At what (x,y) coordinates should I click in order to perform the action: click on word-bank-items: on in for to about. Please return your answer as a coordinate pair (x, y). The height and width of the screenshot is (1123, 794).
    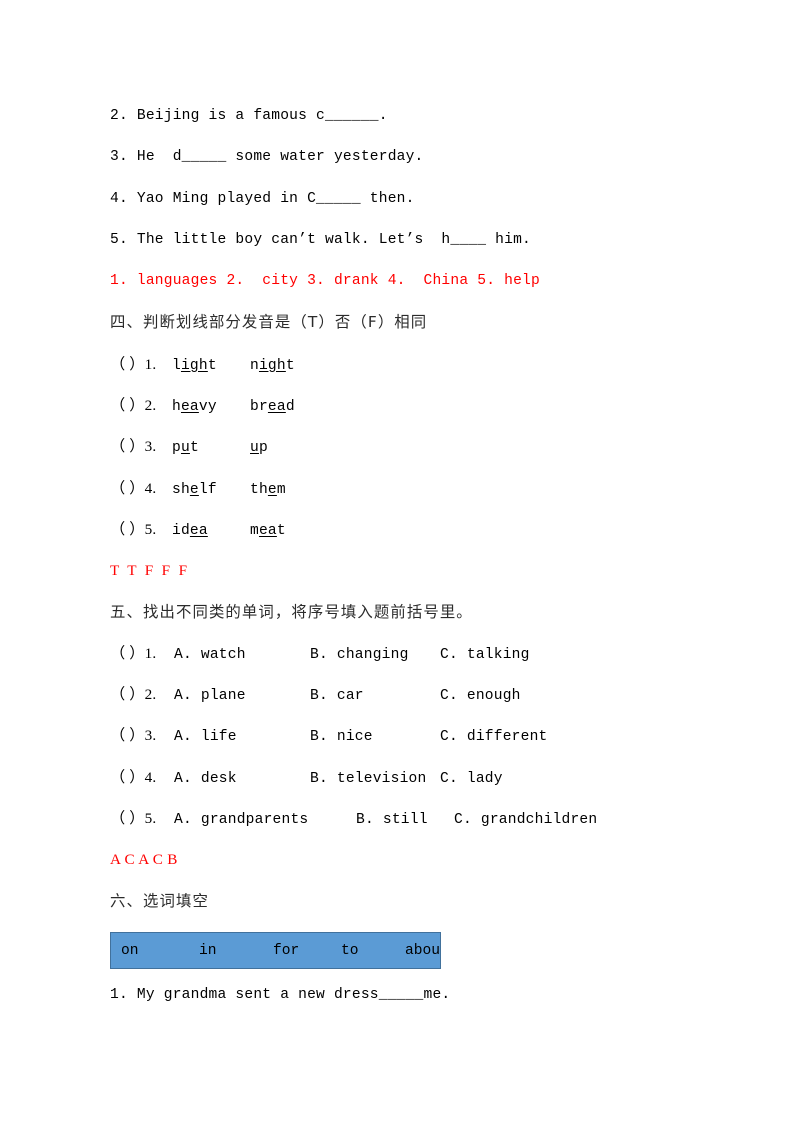
    Looking at the image, I should click on (275, 950).